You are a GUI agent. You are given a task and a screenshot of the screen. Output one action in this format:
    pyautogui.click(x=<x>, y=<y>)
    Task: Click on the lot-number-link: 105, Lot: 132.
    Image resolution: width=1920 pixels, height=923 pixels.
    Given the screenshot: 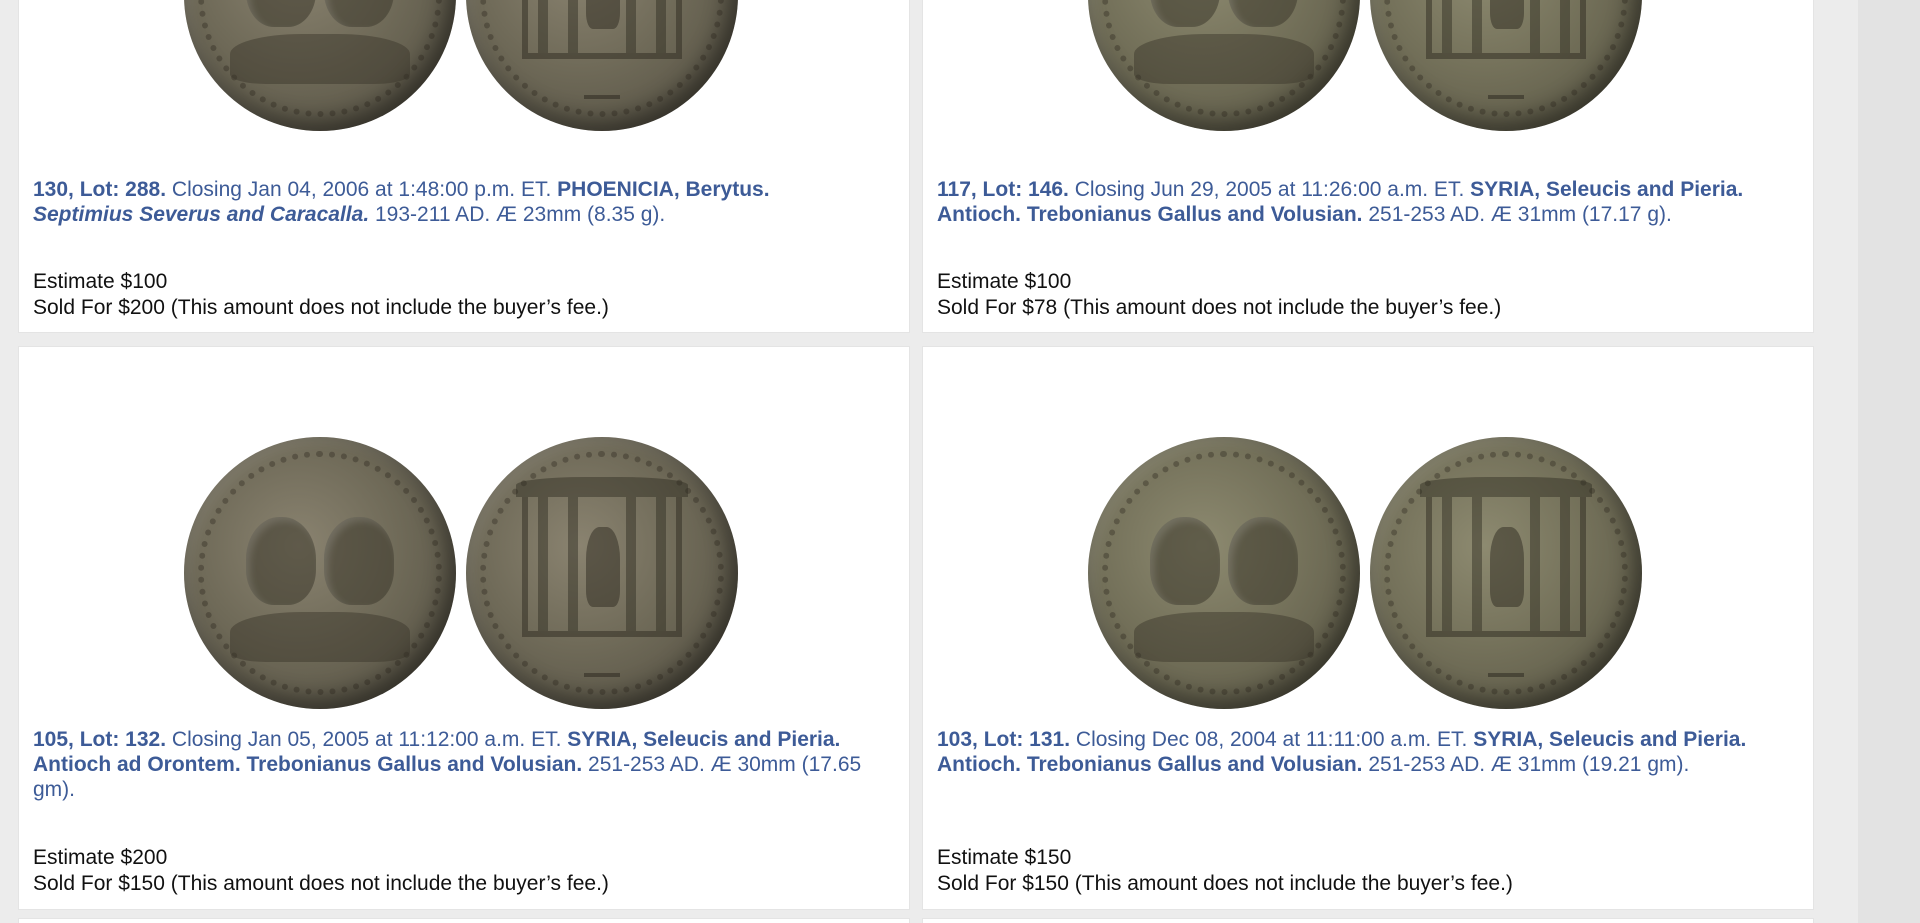 What is the action you would take?
    pyautogui.click(x=99, y=739)
    